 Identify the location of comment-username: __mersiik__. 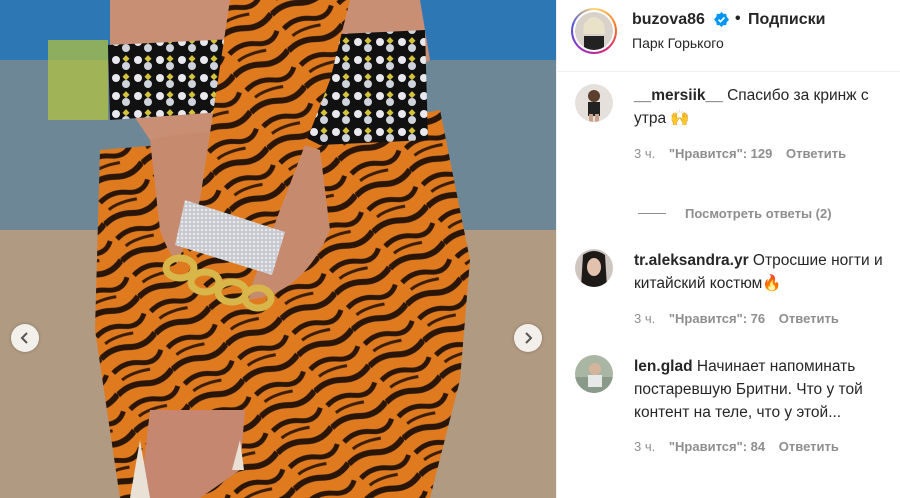
(678, 95).